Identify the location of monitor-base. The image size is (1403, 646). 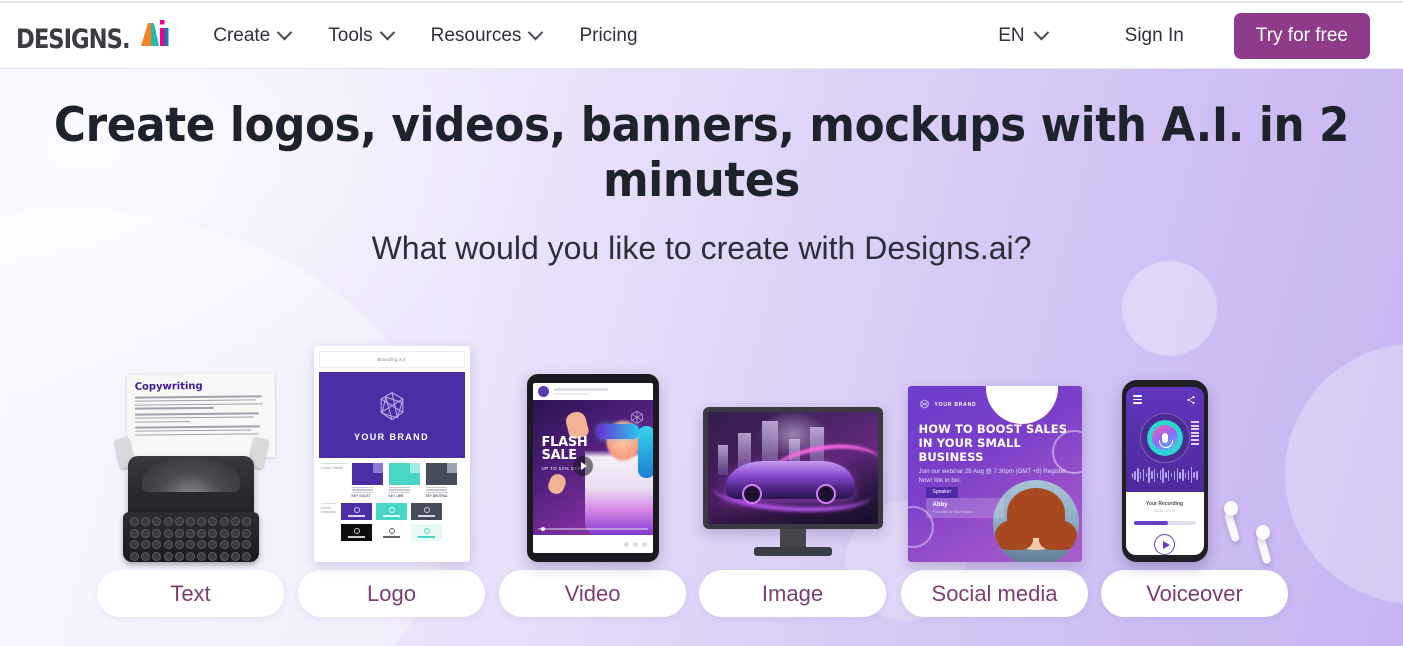
(792, 551).